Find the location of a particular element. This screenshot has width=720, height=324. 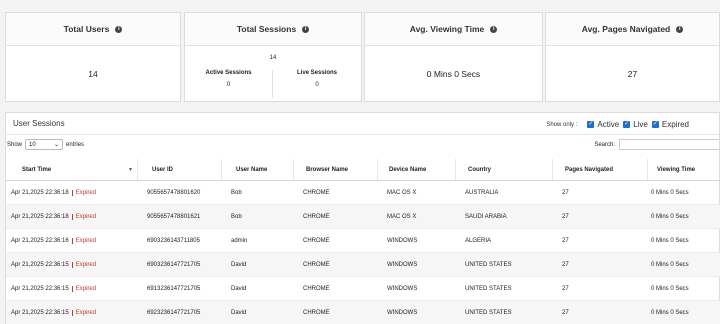

show-label: Show is located at coordinates (15, 144).